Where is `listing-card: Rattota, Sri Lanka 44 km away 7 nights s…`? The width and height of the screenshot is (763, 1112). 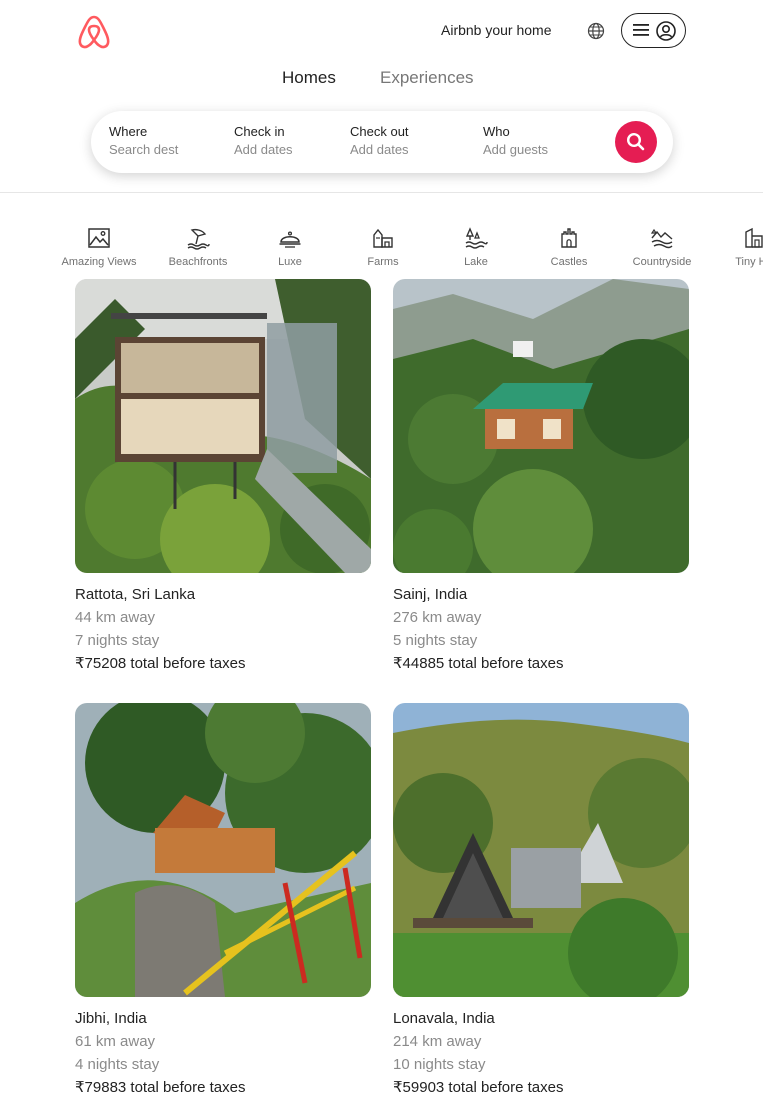
listing-card: Rattota, Sri Lanka 44 km away 7 nights s… is located at coordinates (223, 477).